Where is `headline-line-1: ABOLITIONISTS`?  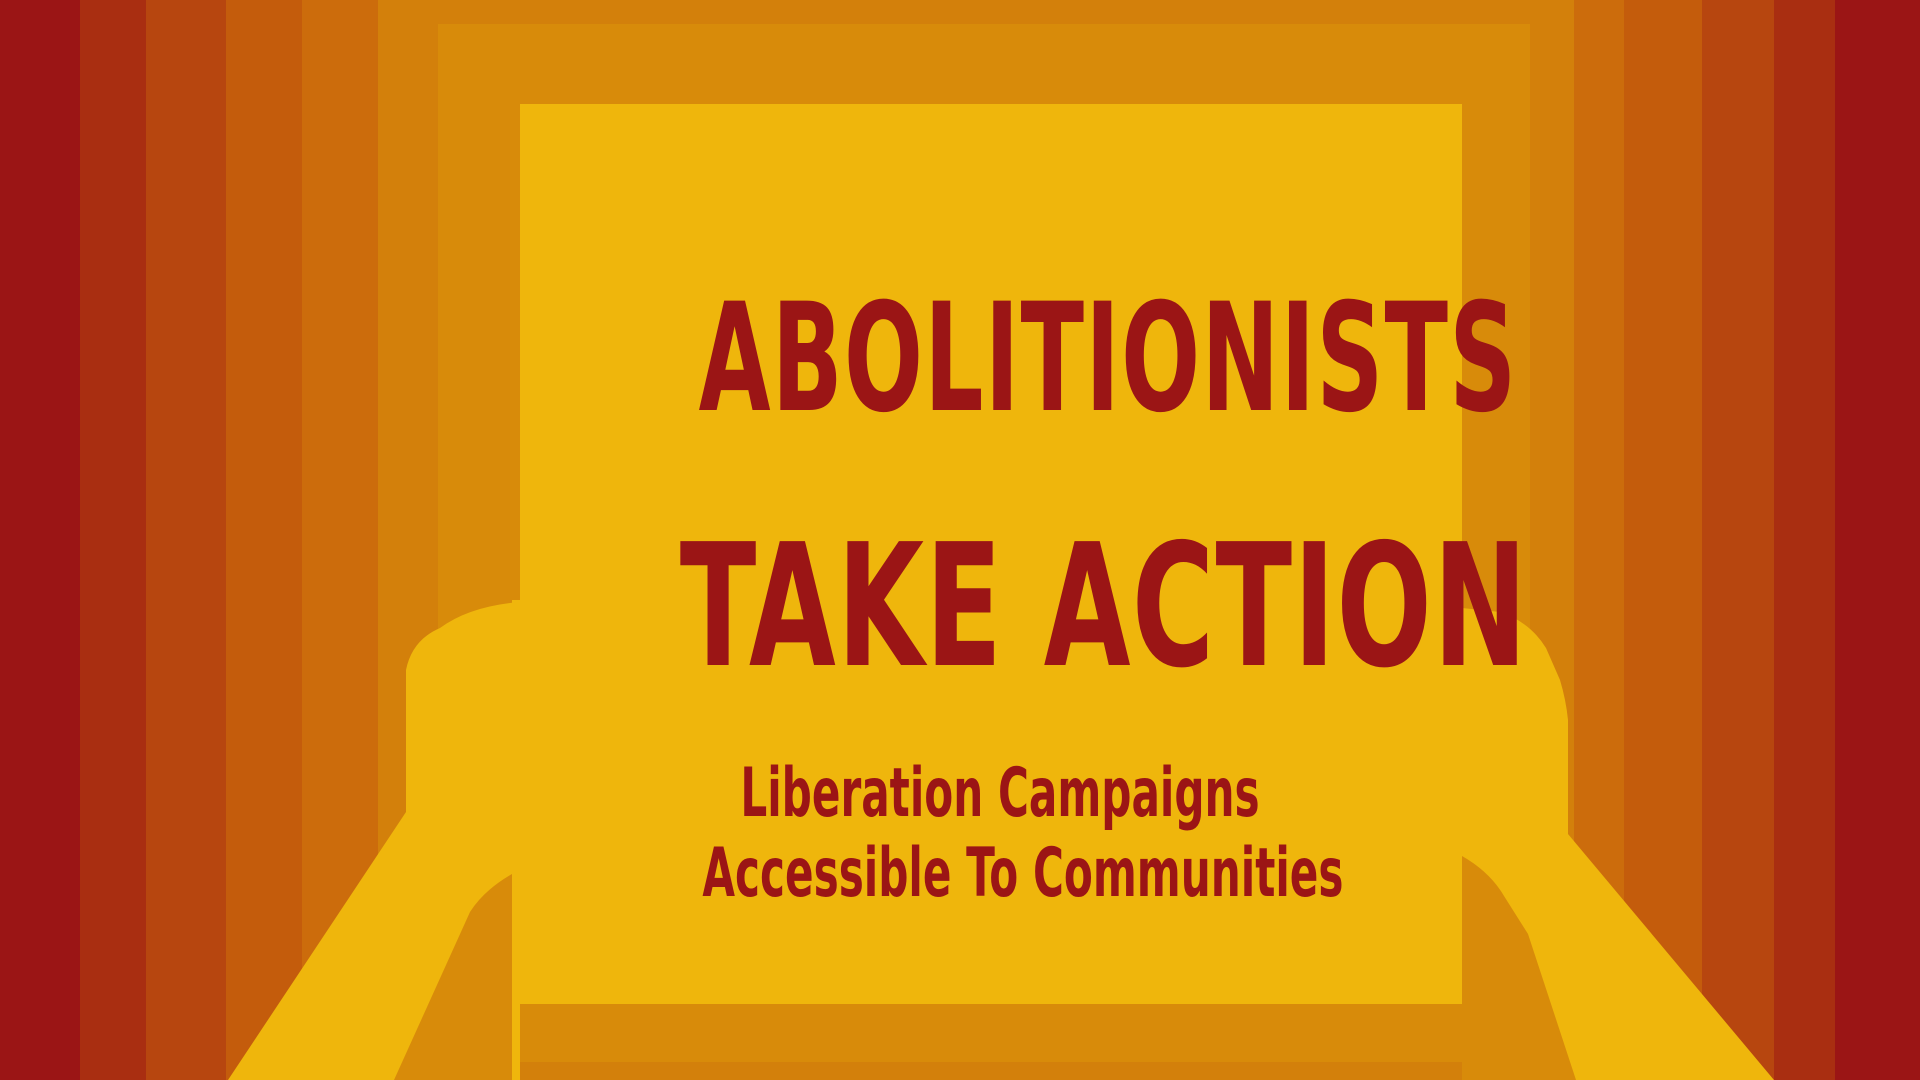
headline-line-1: ABOLITIONISTS is located at coordinates (1108, 359).